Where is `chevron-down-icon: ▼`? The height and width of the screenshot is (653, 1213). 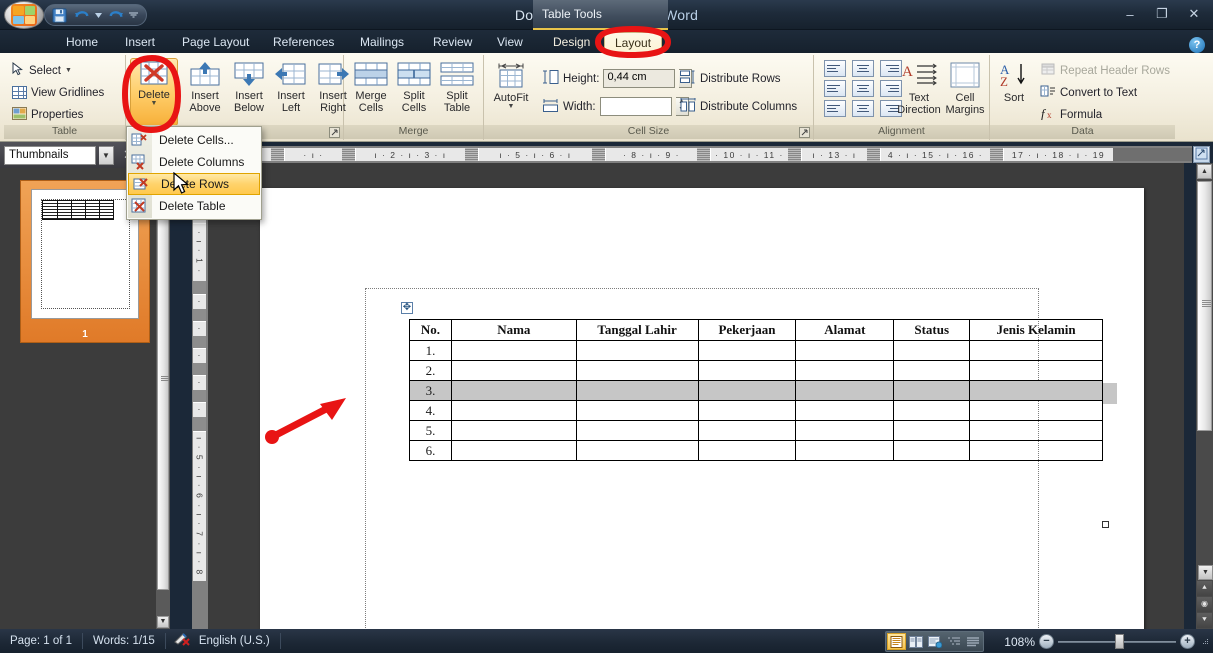
chevron-down-icon: ▼ is located at coordinates (106, 155).